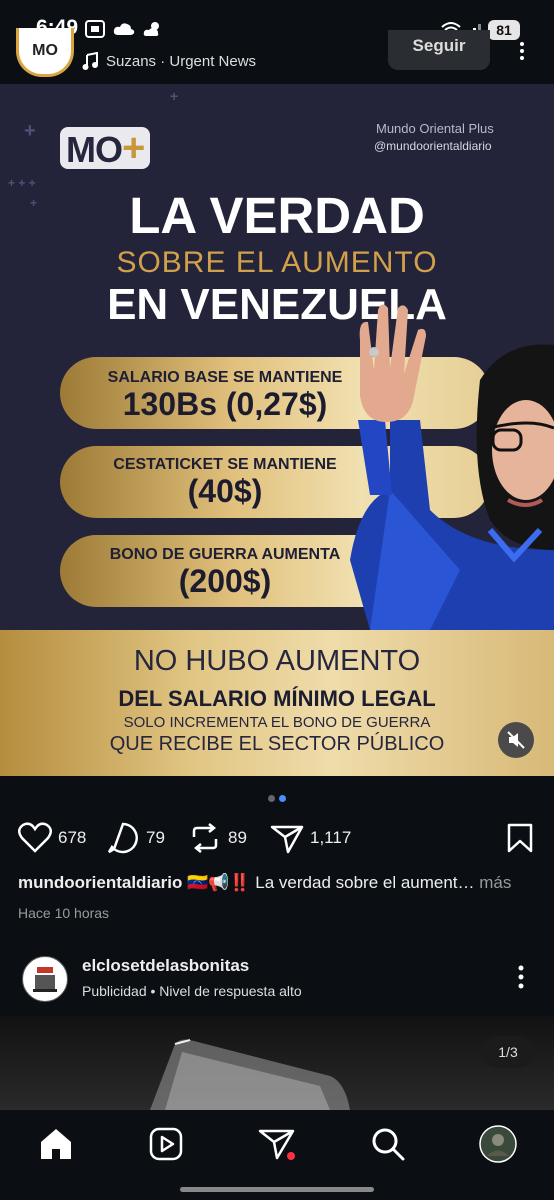 This screenshot has width=554, height=1200. I want to click on status-icons, so click(124, 29).